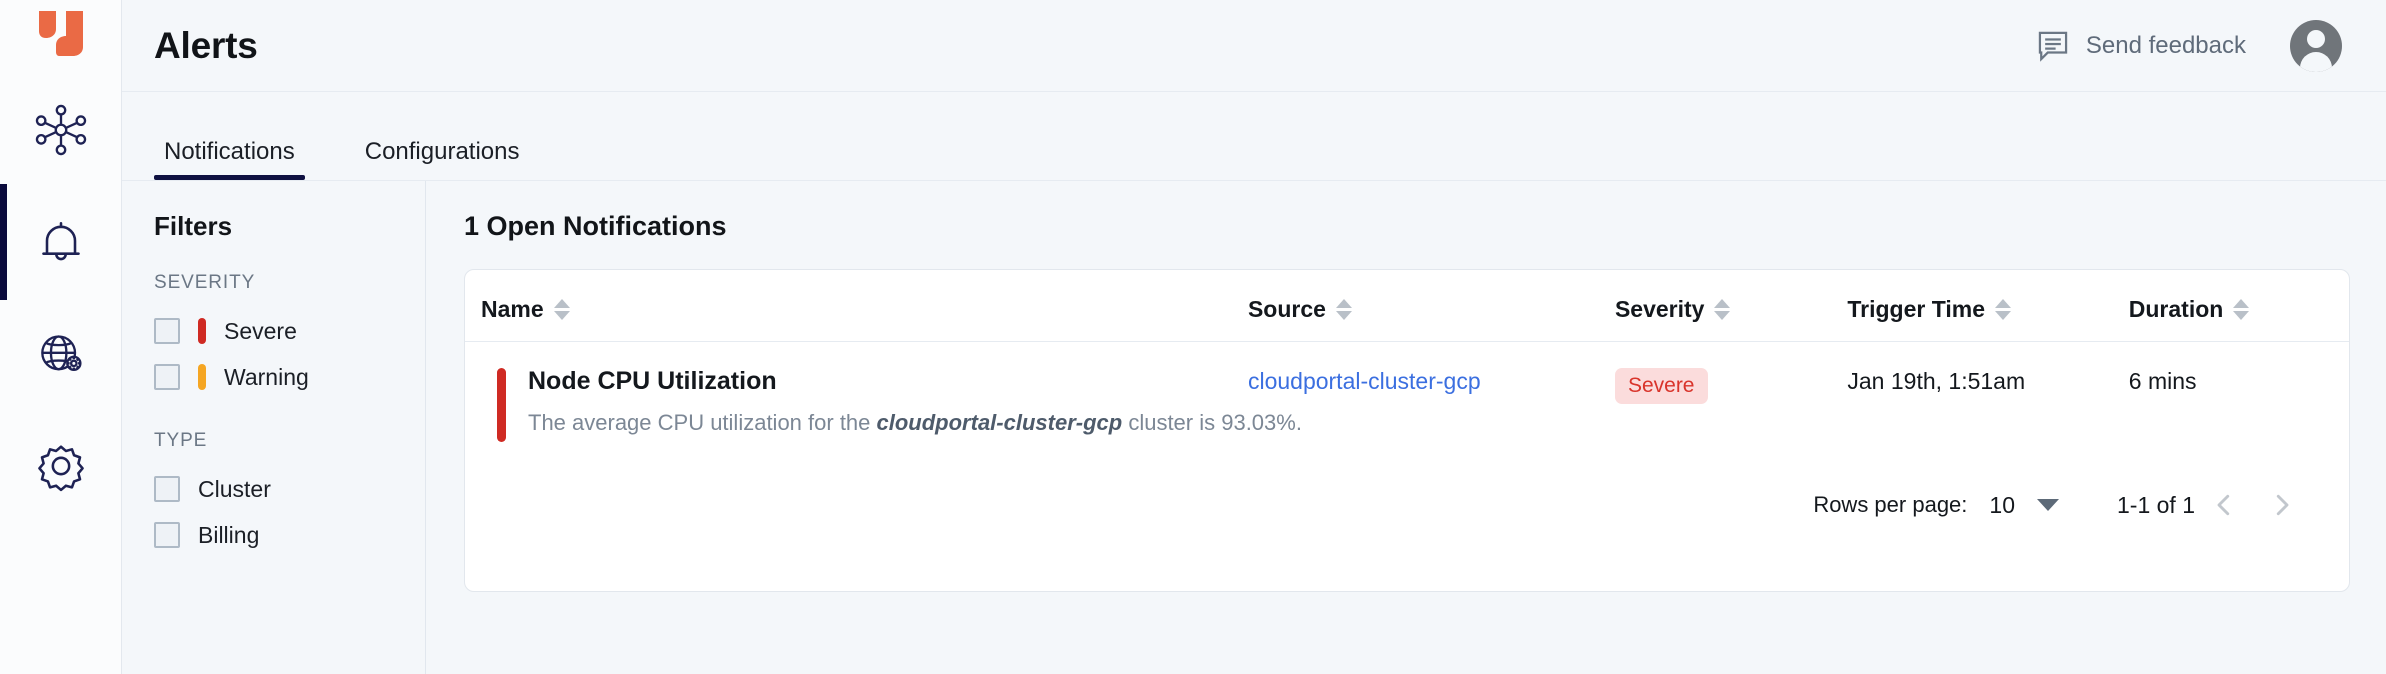  What do you see at coordinates (2156, 504) in the screenshot?
I see `pagination-range: 1-1 of 1` at bounding box center [2156, 504].